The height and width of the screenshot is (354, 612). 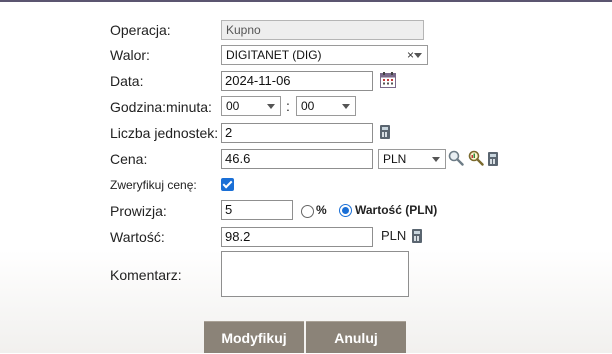 I want to click on units-input: 2, so click(x=297, y=133).